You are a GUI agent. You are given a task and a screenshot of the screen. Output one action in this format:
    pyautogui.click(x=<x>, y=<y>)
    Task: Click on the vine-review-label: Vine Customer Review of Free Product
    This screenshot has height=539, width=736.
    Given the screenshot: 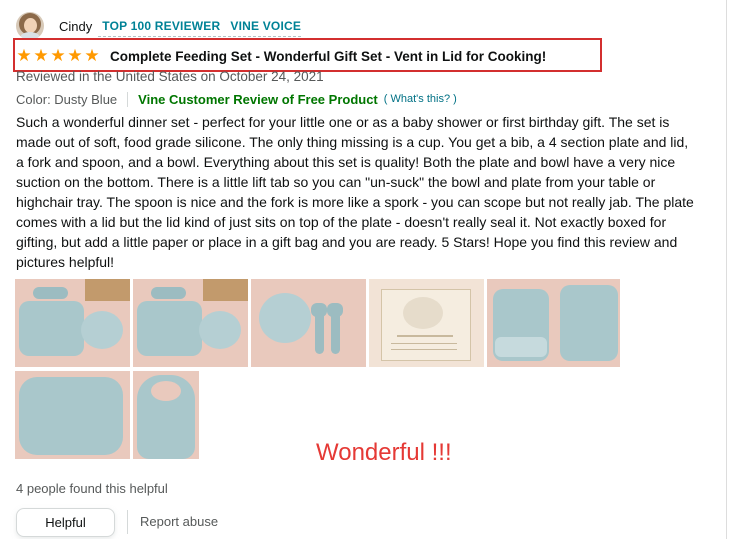 What is the action you would take?
    pyautogui.click(x=258, y=99)
    